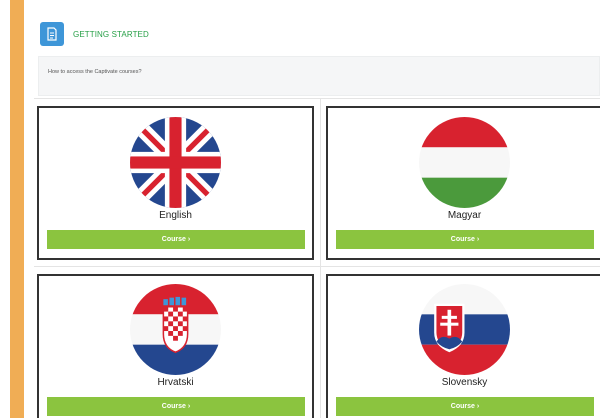 This screenshot has height=418, width=600. What do you see at coordinates (52, 34) in the screenshot?
I see `document-icon` at bounding box center [52, 34].